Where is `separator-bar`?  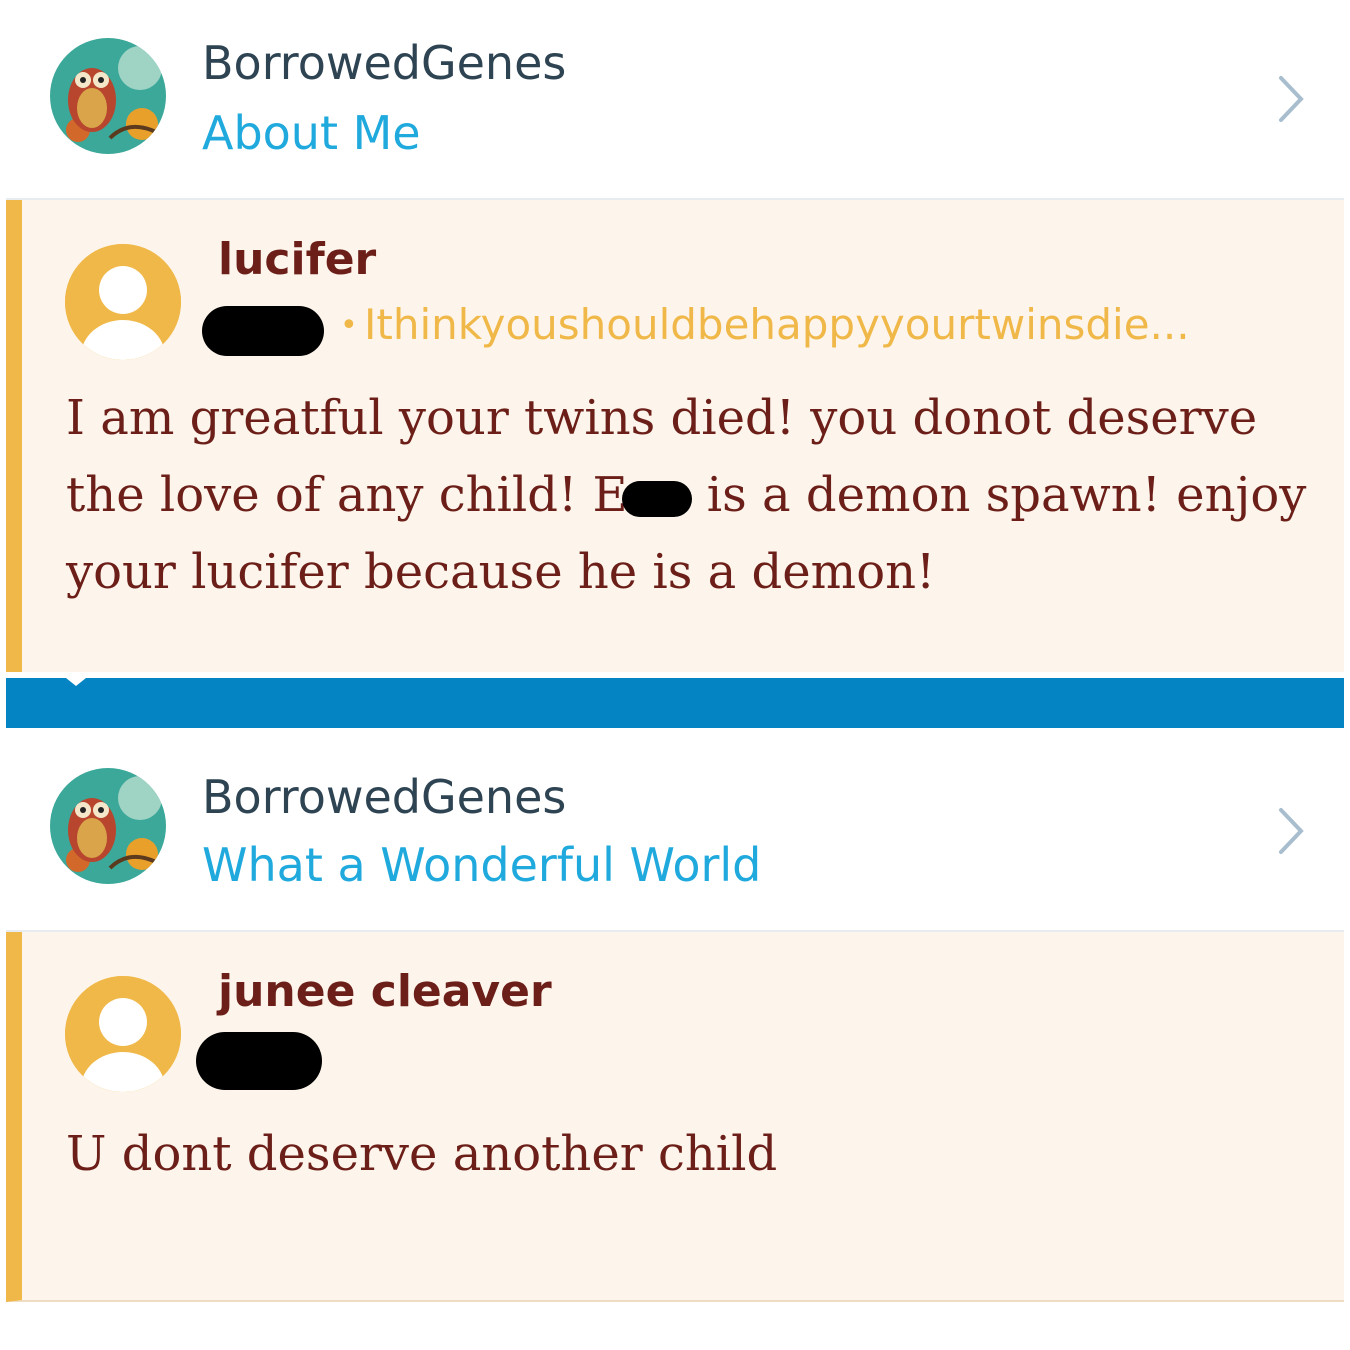
separator-bar is located at coordinates (675, 703).